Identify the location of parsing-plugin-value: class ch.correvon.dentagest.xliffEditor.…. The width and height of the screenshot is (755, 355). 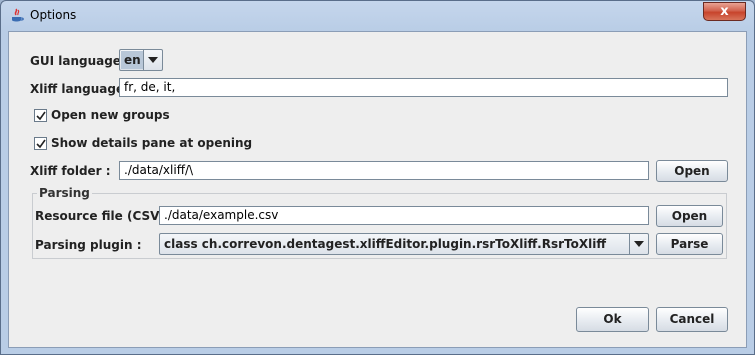
(385, 244).